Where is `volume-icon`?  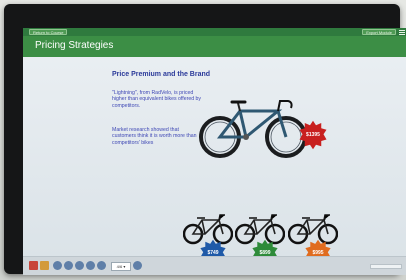 volume-icon is located at coordinates (79, 265).